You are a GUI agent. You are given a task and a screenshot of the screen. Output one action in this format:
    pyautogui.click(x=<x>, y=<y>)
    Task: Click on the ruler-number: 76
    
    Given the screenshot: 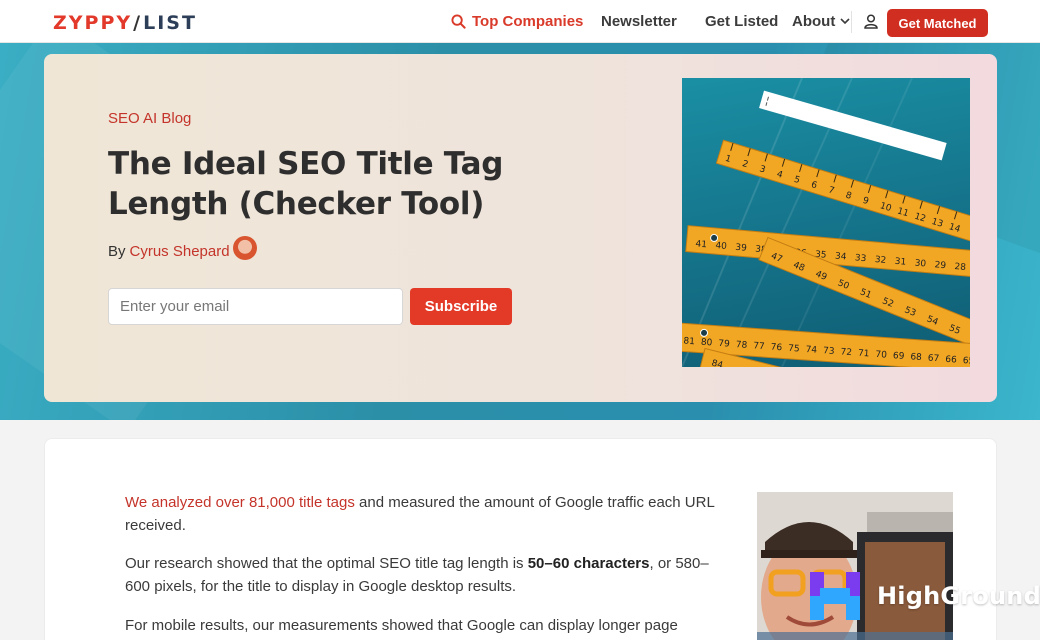 What is the action you would take?
    pyautogui.click(x=776, y=348)
    